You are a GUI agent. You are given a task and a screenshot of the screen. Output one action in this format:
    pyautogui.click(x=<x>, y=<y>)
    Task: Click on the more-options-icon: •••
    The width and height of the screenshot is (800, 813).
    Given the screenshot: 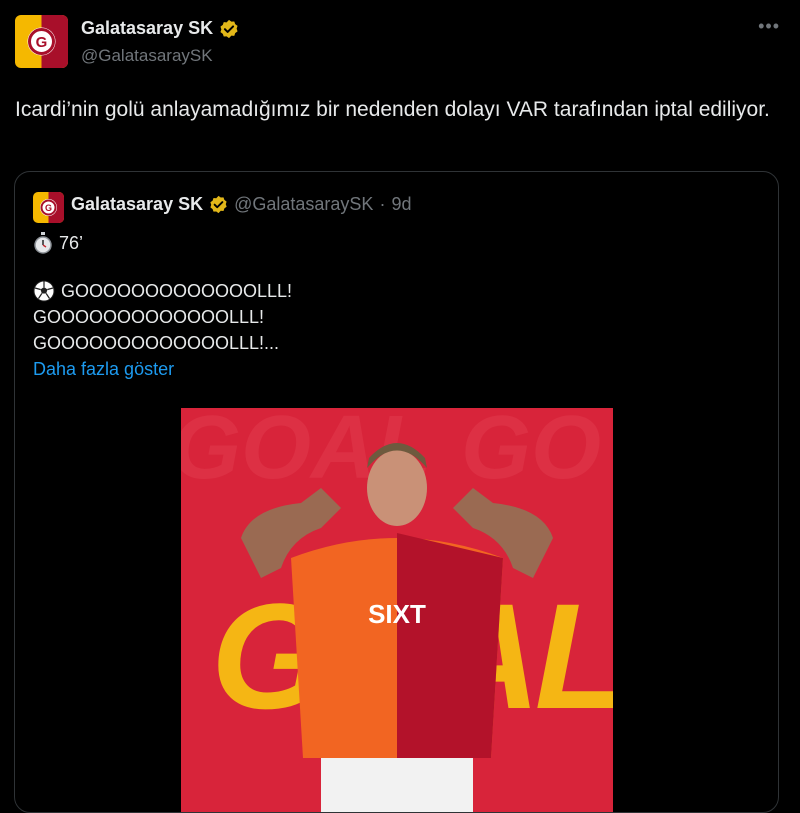 What is the action you would take?
    pyautogui.click(x=769, y=26)
    